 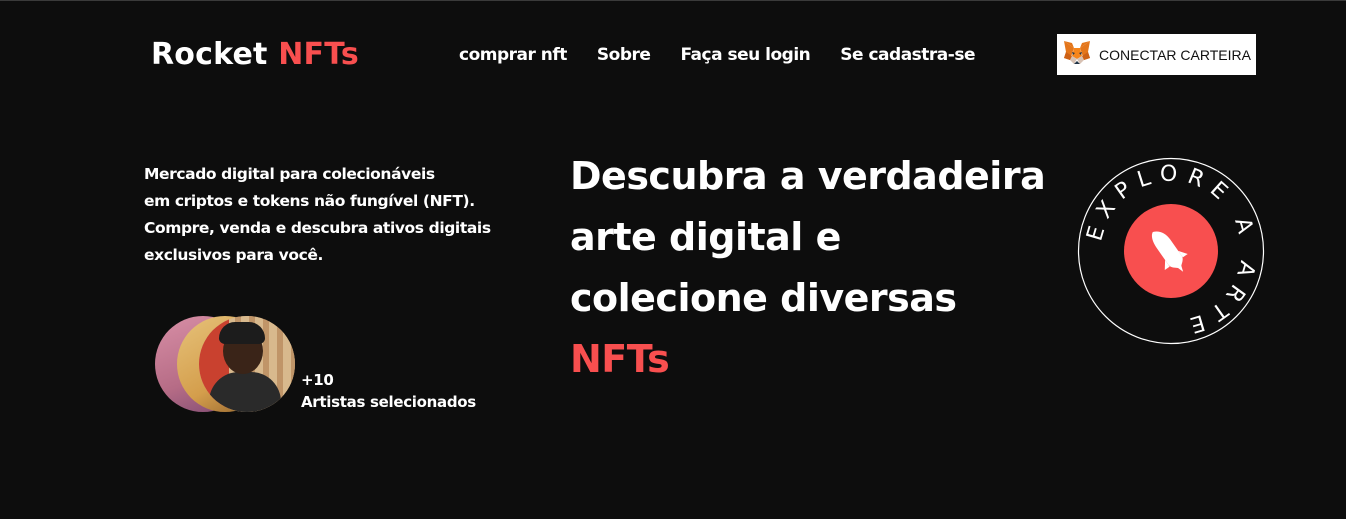 I want to click on logo-main-text: Rocket, so click(x=209, y=54).